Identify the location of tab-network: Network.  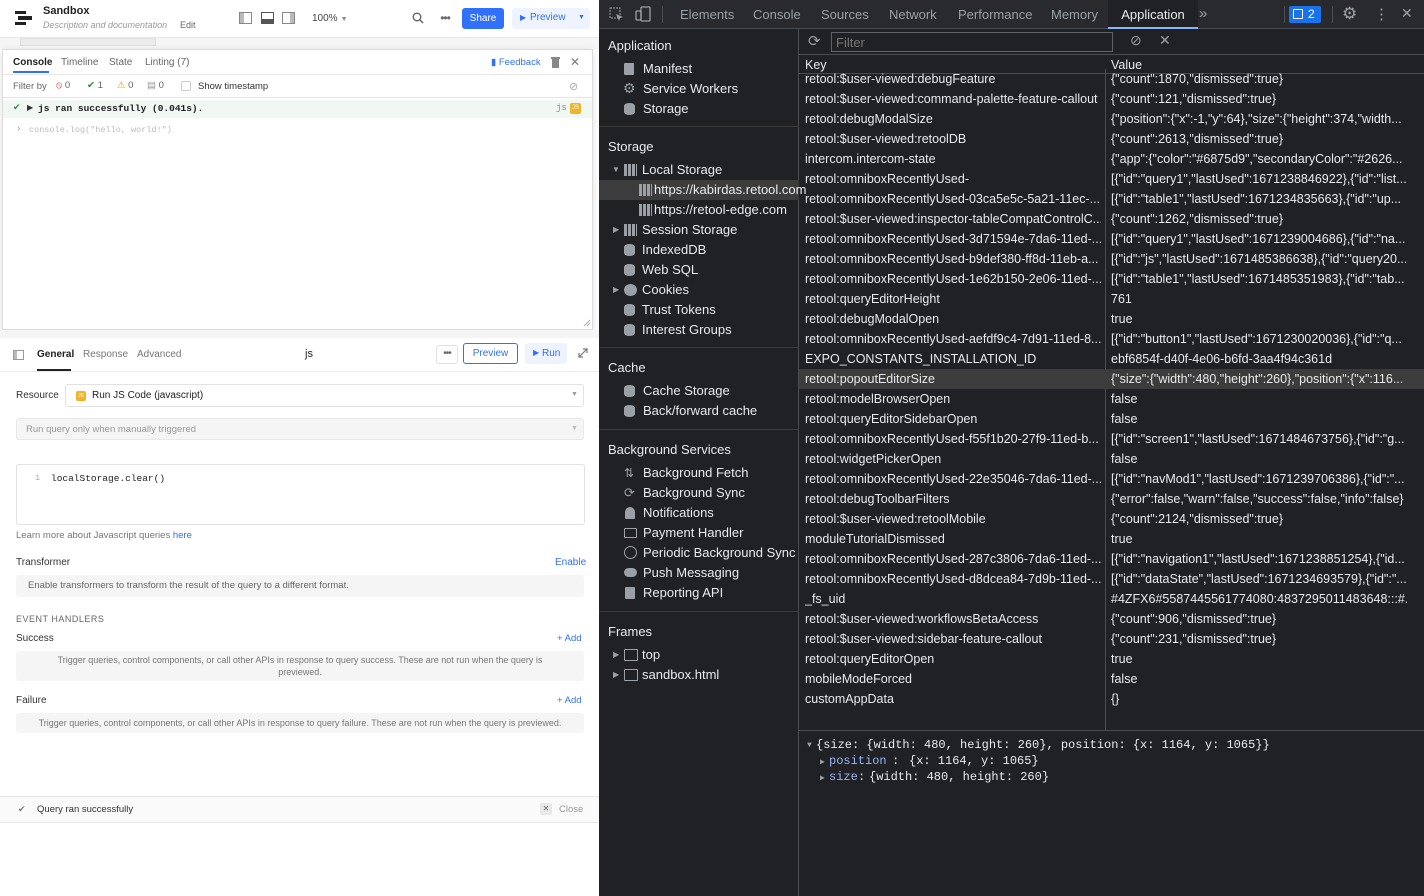
(913, 14).